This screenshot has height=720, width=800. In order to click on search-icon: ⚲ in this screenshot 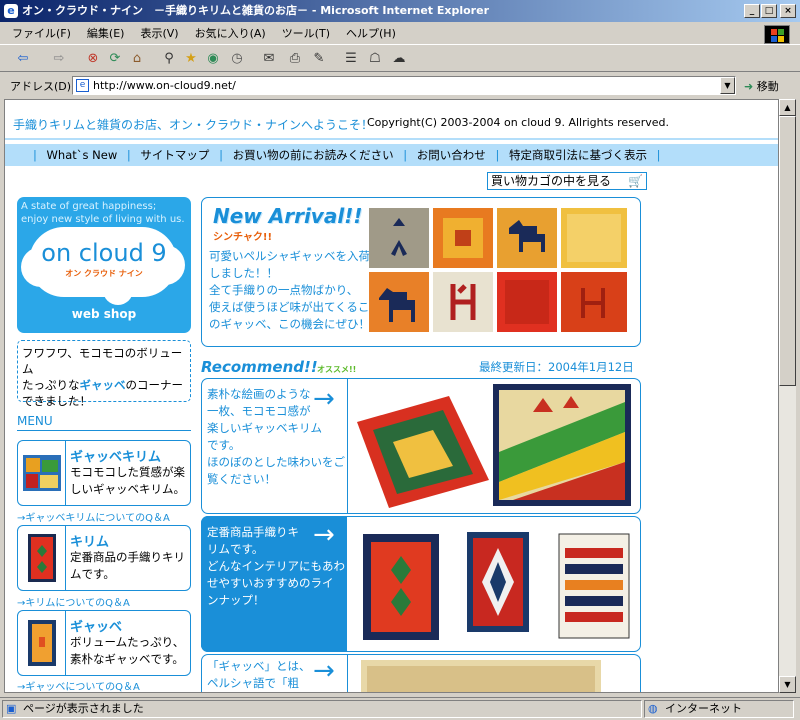, I will do `click(169, 59)`.